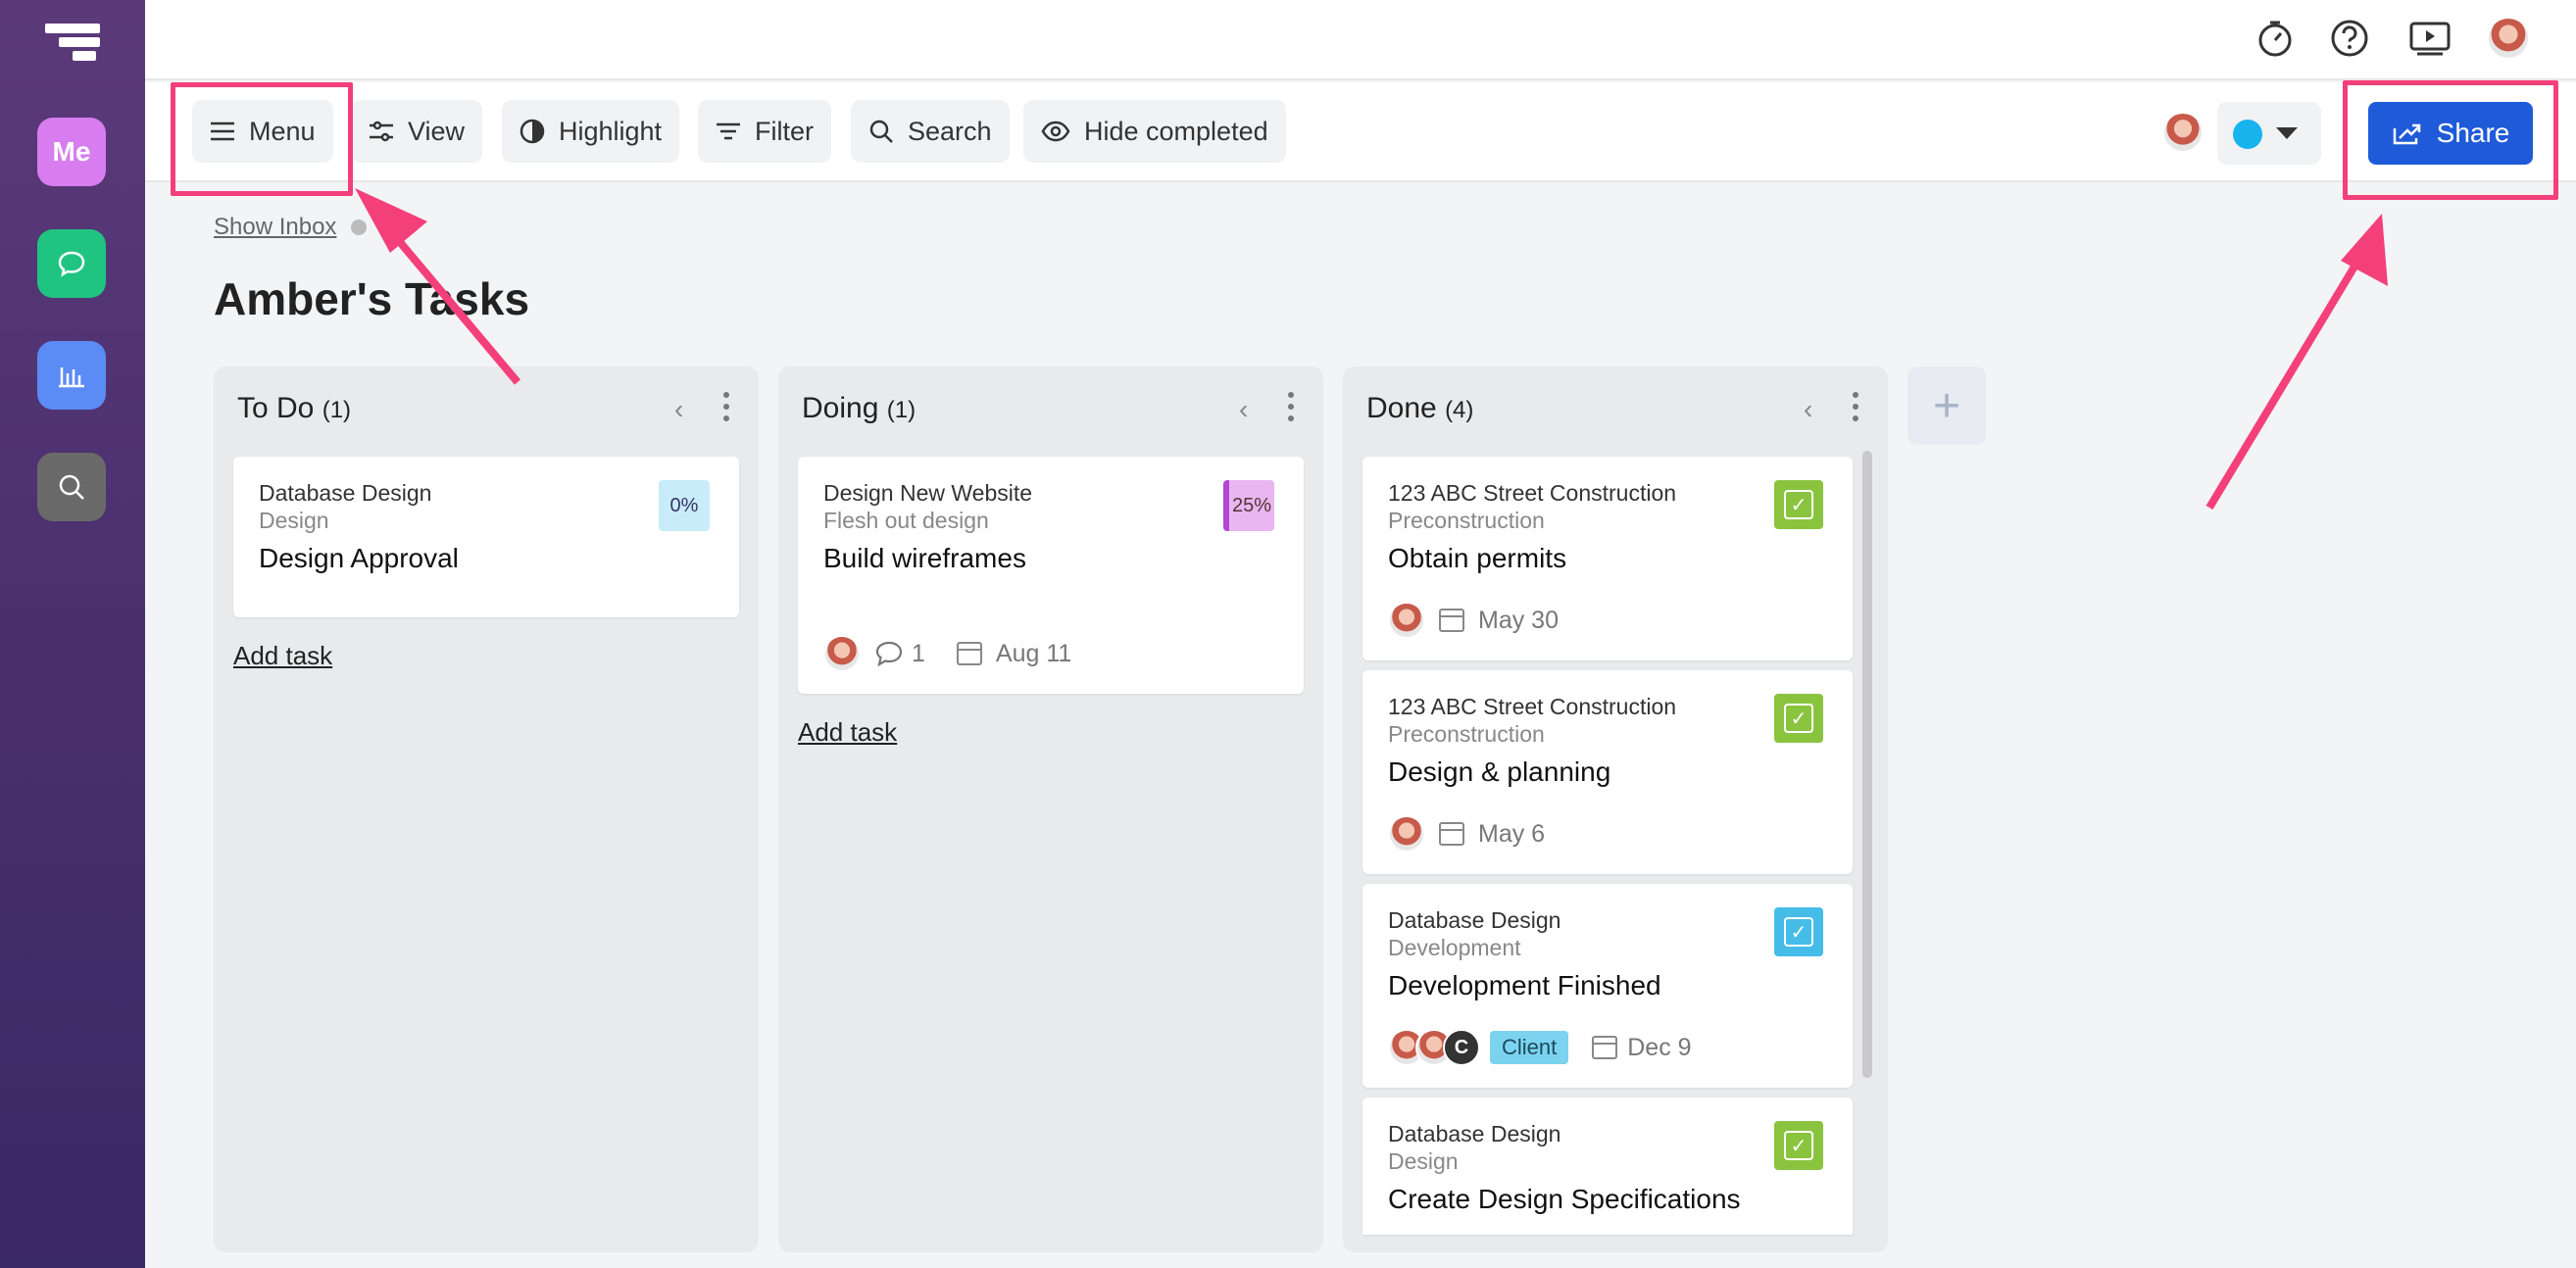 The height and width of the screenshot is (1268, 2576). What do you see at coordinates (1659, 1048) in the screenshot?
I see `due-date: Dec 9` at bounding box center [1659, 1048].